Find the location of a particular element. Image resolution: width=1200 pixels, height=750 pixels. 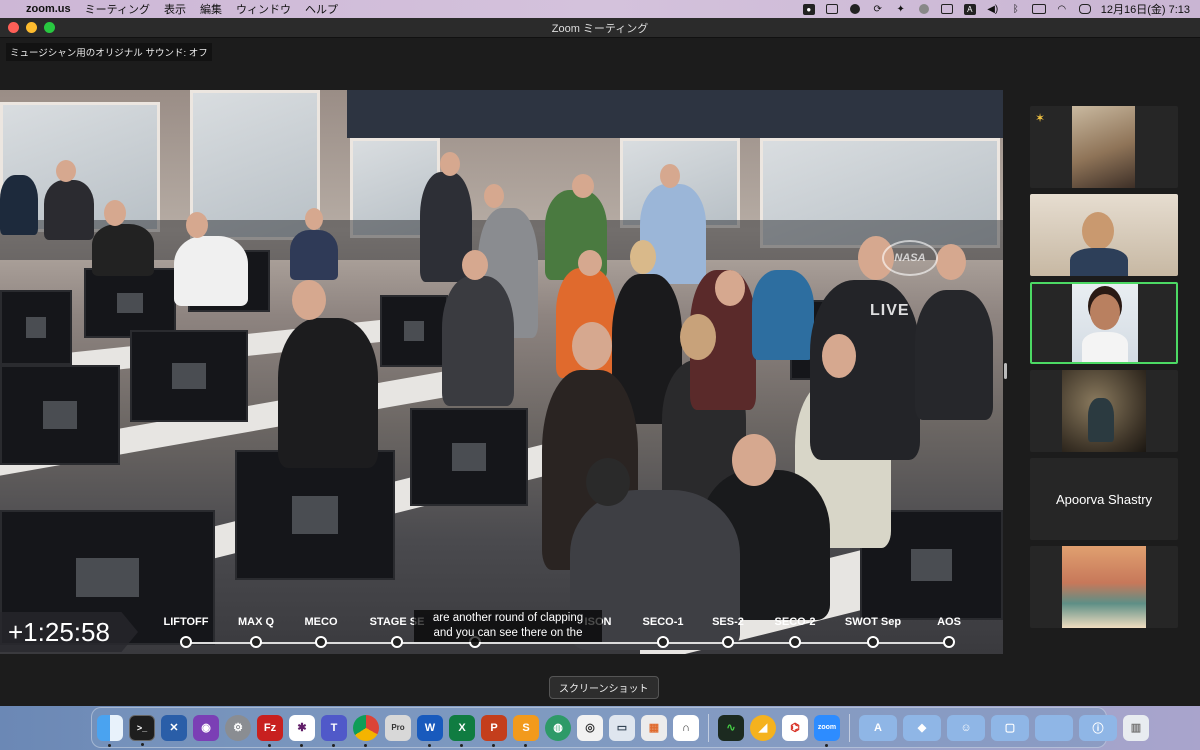

participant-tile: ✶ is located at coordinates (1104, 147).